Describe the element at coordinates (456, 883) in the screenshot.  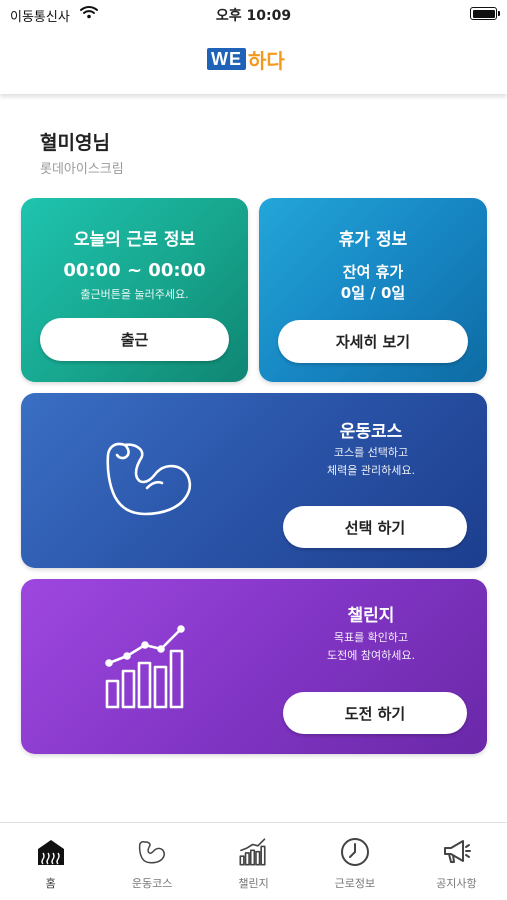
I see `tab-label: 공지사항` at that location.